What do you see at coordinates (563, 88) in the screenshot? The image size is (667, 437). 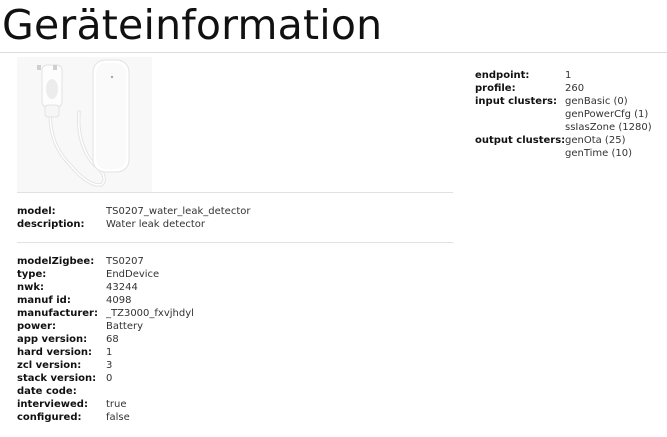 I see `profile-row: profile: 260` at bounding box center [563, 88].